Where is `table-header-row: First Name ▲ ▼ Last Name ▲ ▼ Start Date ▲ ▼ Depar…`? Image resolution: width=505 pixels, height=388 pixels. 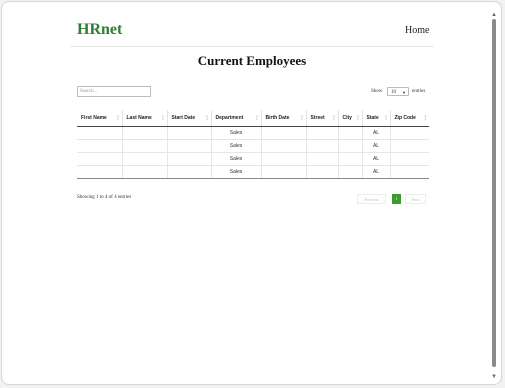 table-header-row: First Name ▲ ▼ Last Name ▲ ▼ Start Date ▲ ▼ Depar… is located at coordinates (253, 118).